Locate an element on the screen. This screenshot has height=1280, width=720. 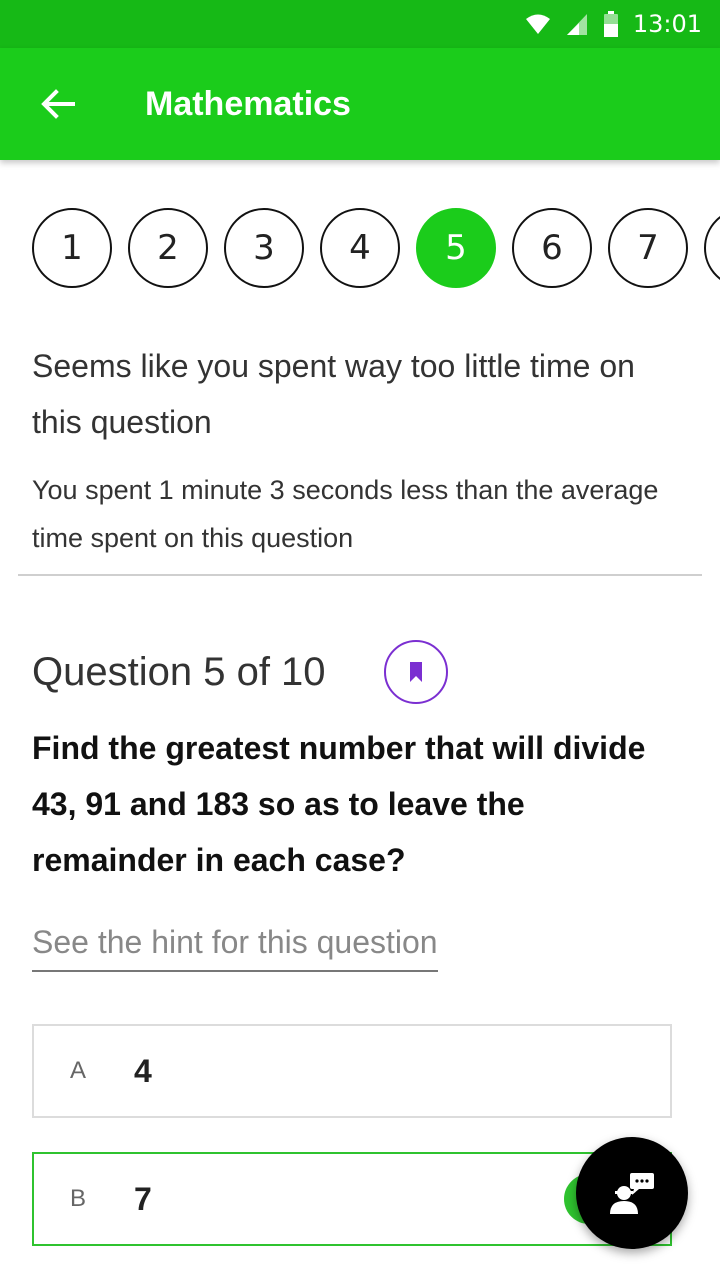
status-icons: 13:01 is located at coordinates (613, 24).